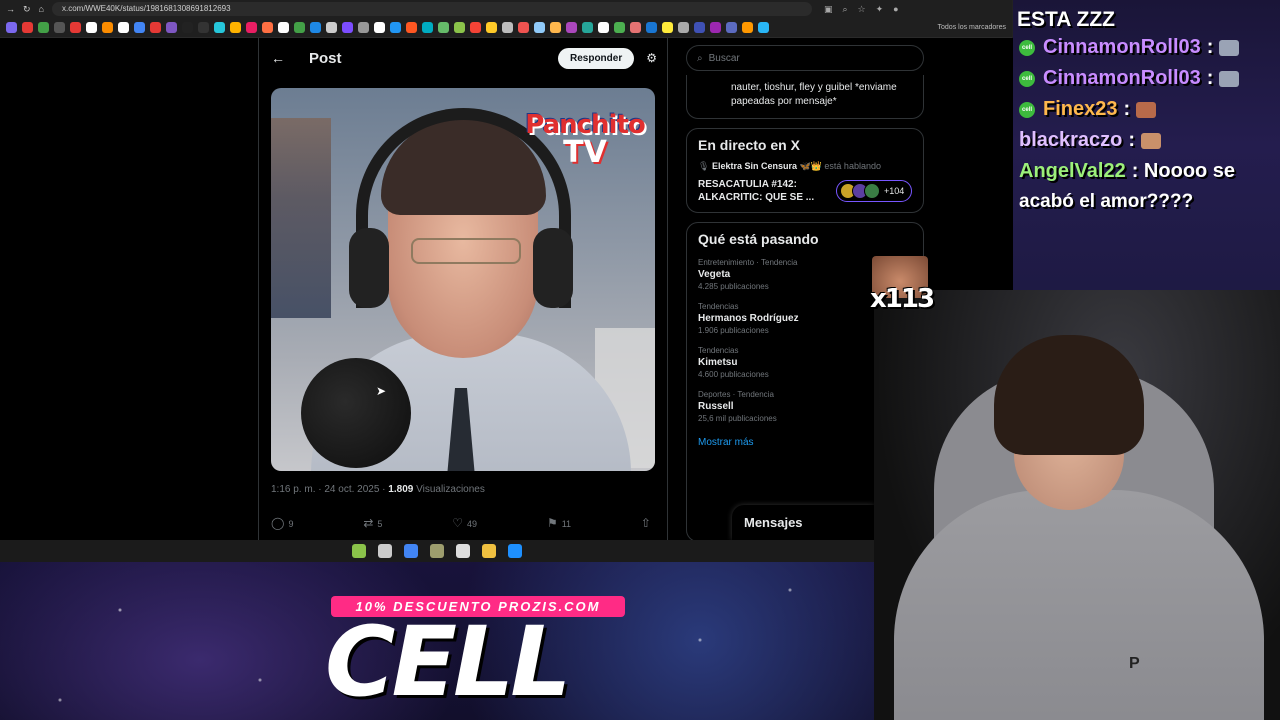 The image size is (1280, 720). Describe the element at coordinates (1072, 171) in the screenshot. I see `chat-username: AngelVal22` at that location.